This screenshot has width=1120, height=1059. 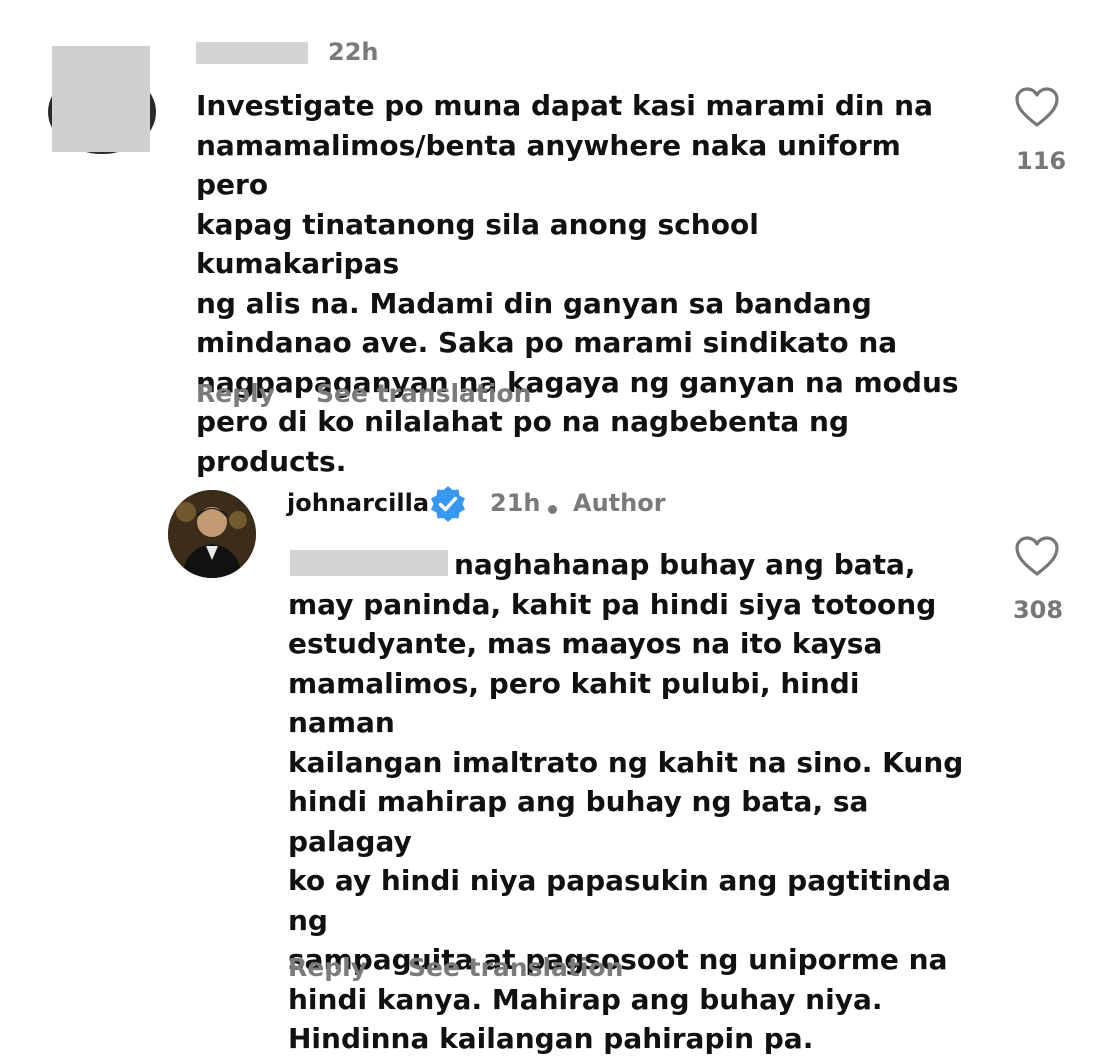 What do you see at coordinates (1041, 161) in the screenshot?
I see `like-count: 116` at bounding box center [1041, 161].